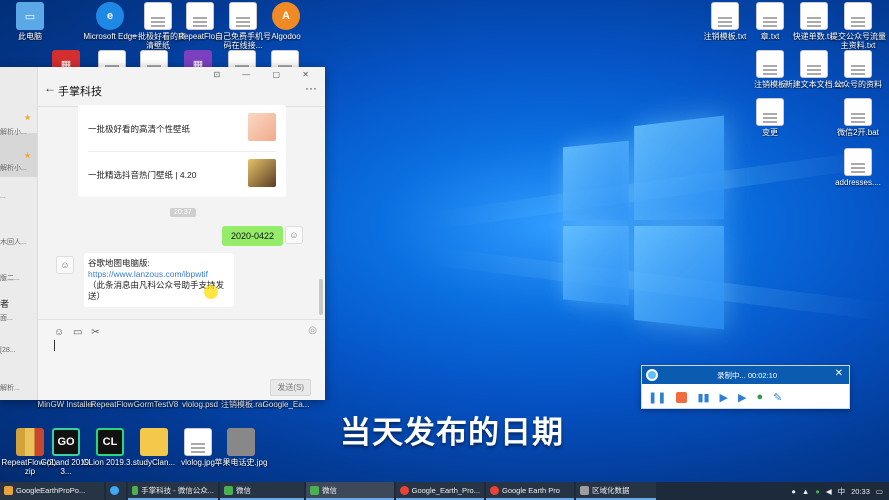 This screenshot has height=500, width=889. I want to click on recording-status: 录制中... 00:02:10, so click(747, 375).